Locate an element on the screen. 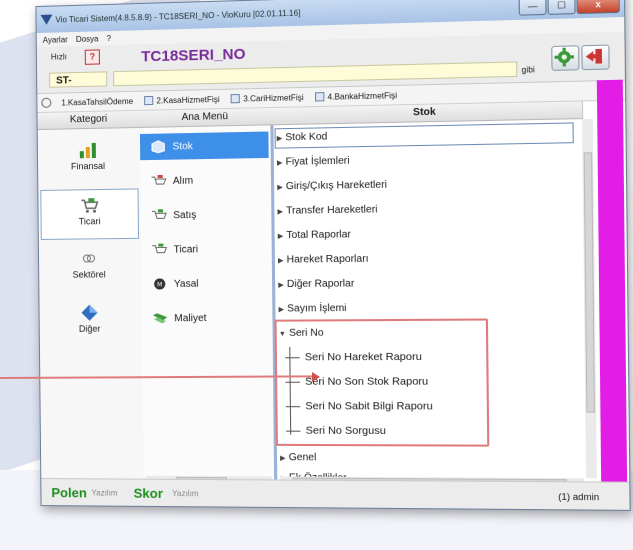 The image size is (633, 550). tree-item: ▶ Sayım İşlemi is located at coordinates (312, 309).